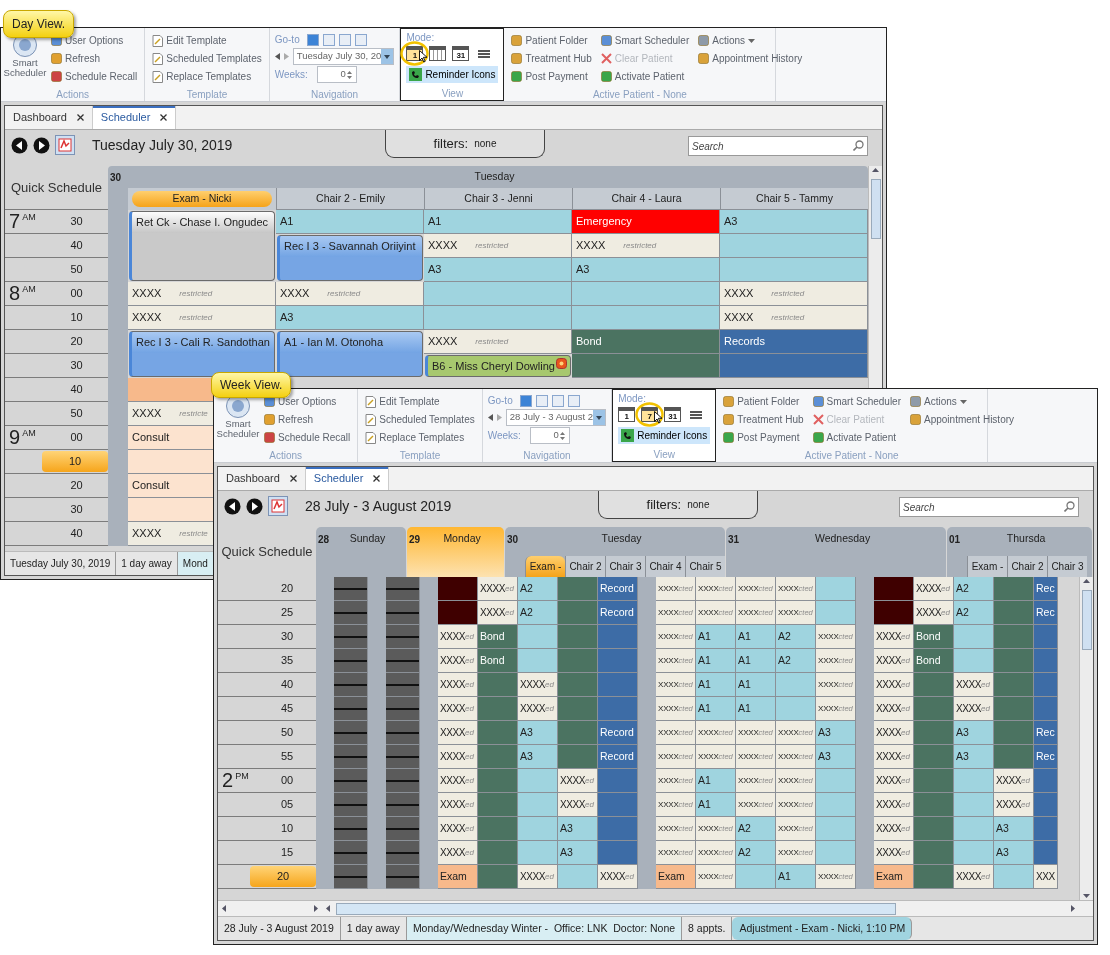  What do you see at coordinates (962, 401) in the screenshot?
I see `toolbar-button: Actions` at bounding box center [962, 401].